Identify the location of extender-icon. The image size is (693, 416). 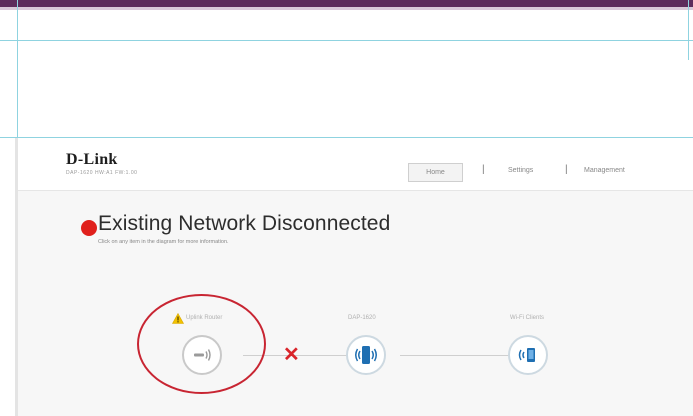
(366, 355).